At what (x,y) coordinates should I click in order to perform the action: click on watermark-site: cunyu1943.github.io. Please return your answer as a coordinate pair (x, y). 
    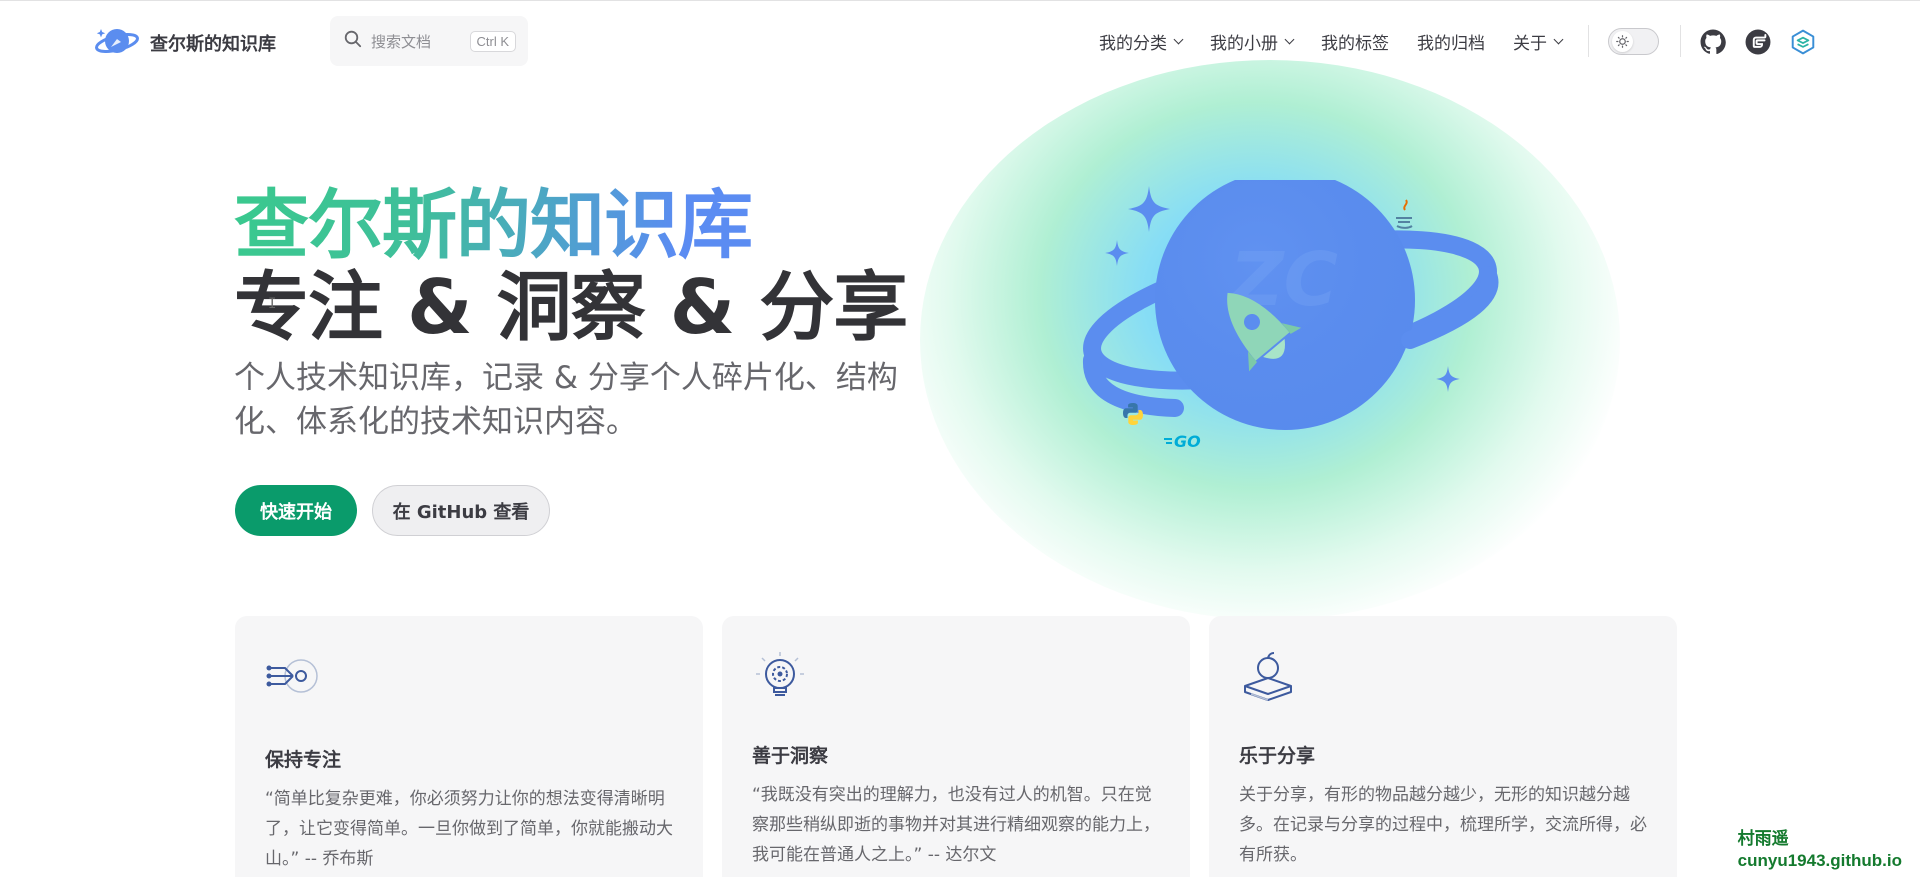
    Looking at the image, I should click on (1819, 860).